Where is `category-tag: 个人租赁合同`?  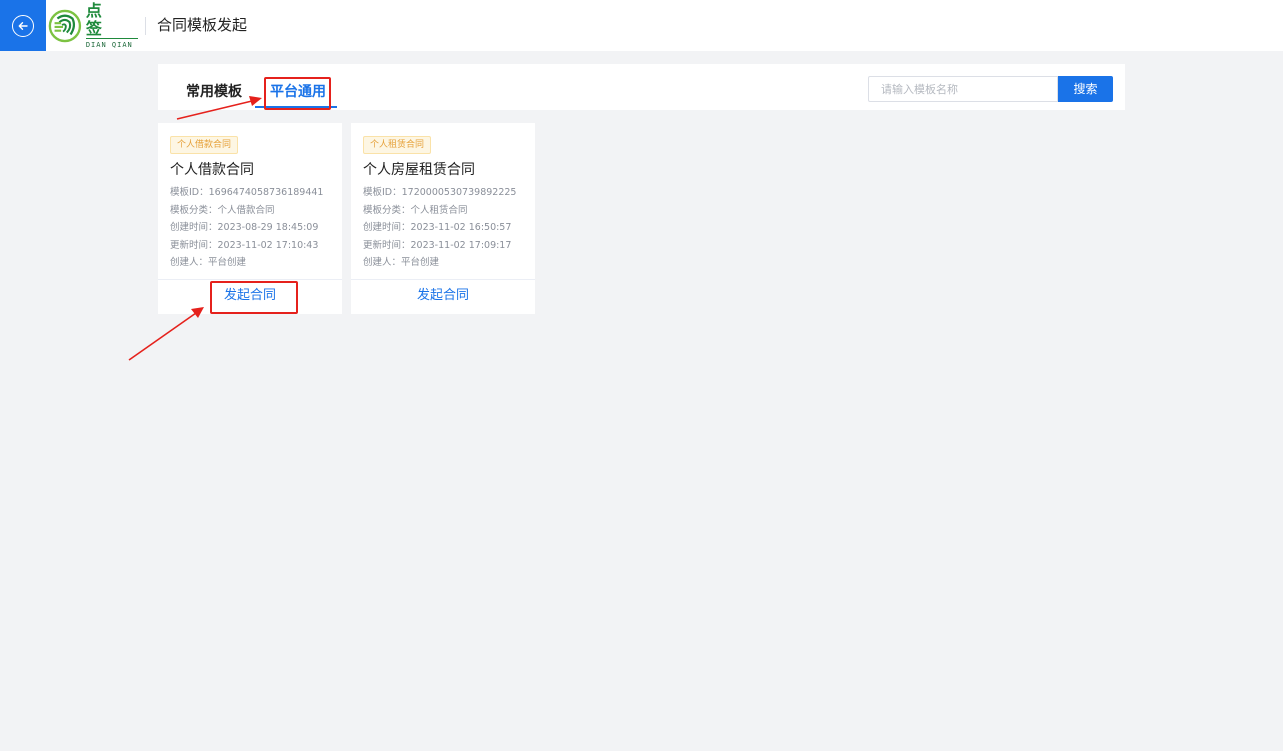 category-tag: 个人租赁合同 is located at coordinates (397, 145).